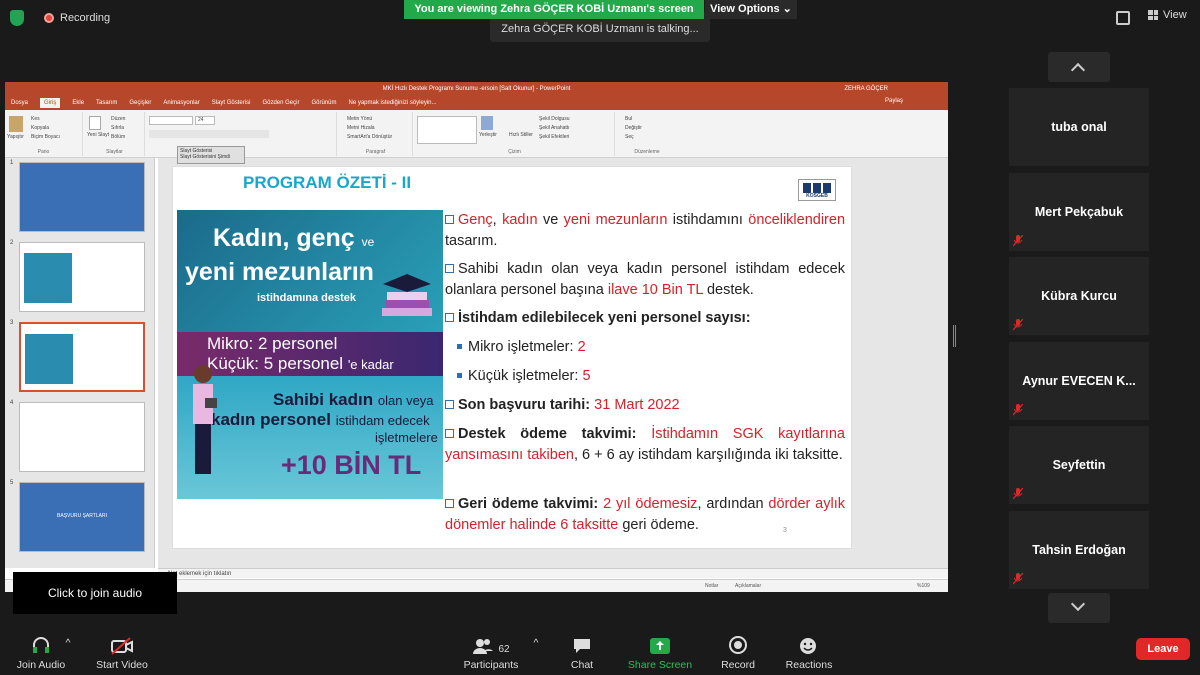 This screenshot has height=675, width=1200. Describe the element at coordinates (45, 137) in the screenshot. I see `format-painter-button: Biçim Boyacı` at that location.